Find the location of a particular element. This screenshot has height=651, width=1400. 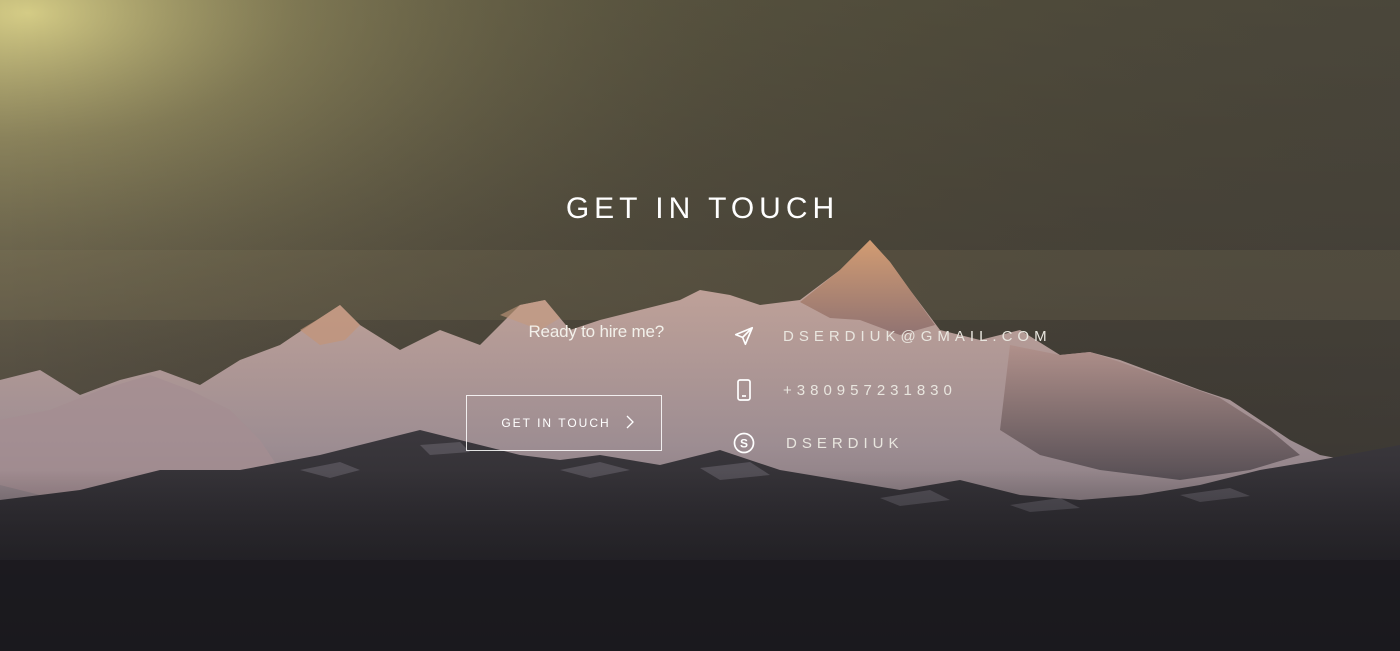

contact-item-skype: S DSERDIUK is located at coordinates (817, 443).